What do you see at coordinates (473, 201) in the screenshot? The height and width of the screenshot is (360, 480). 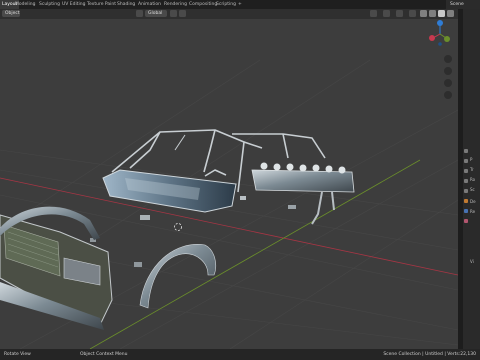 I see `prop-label: De` at bounding box center [473, 201].